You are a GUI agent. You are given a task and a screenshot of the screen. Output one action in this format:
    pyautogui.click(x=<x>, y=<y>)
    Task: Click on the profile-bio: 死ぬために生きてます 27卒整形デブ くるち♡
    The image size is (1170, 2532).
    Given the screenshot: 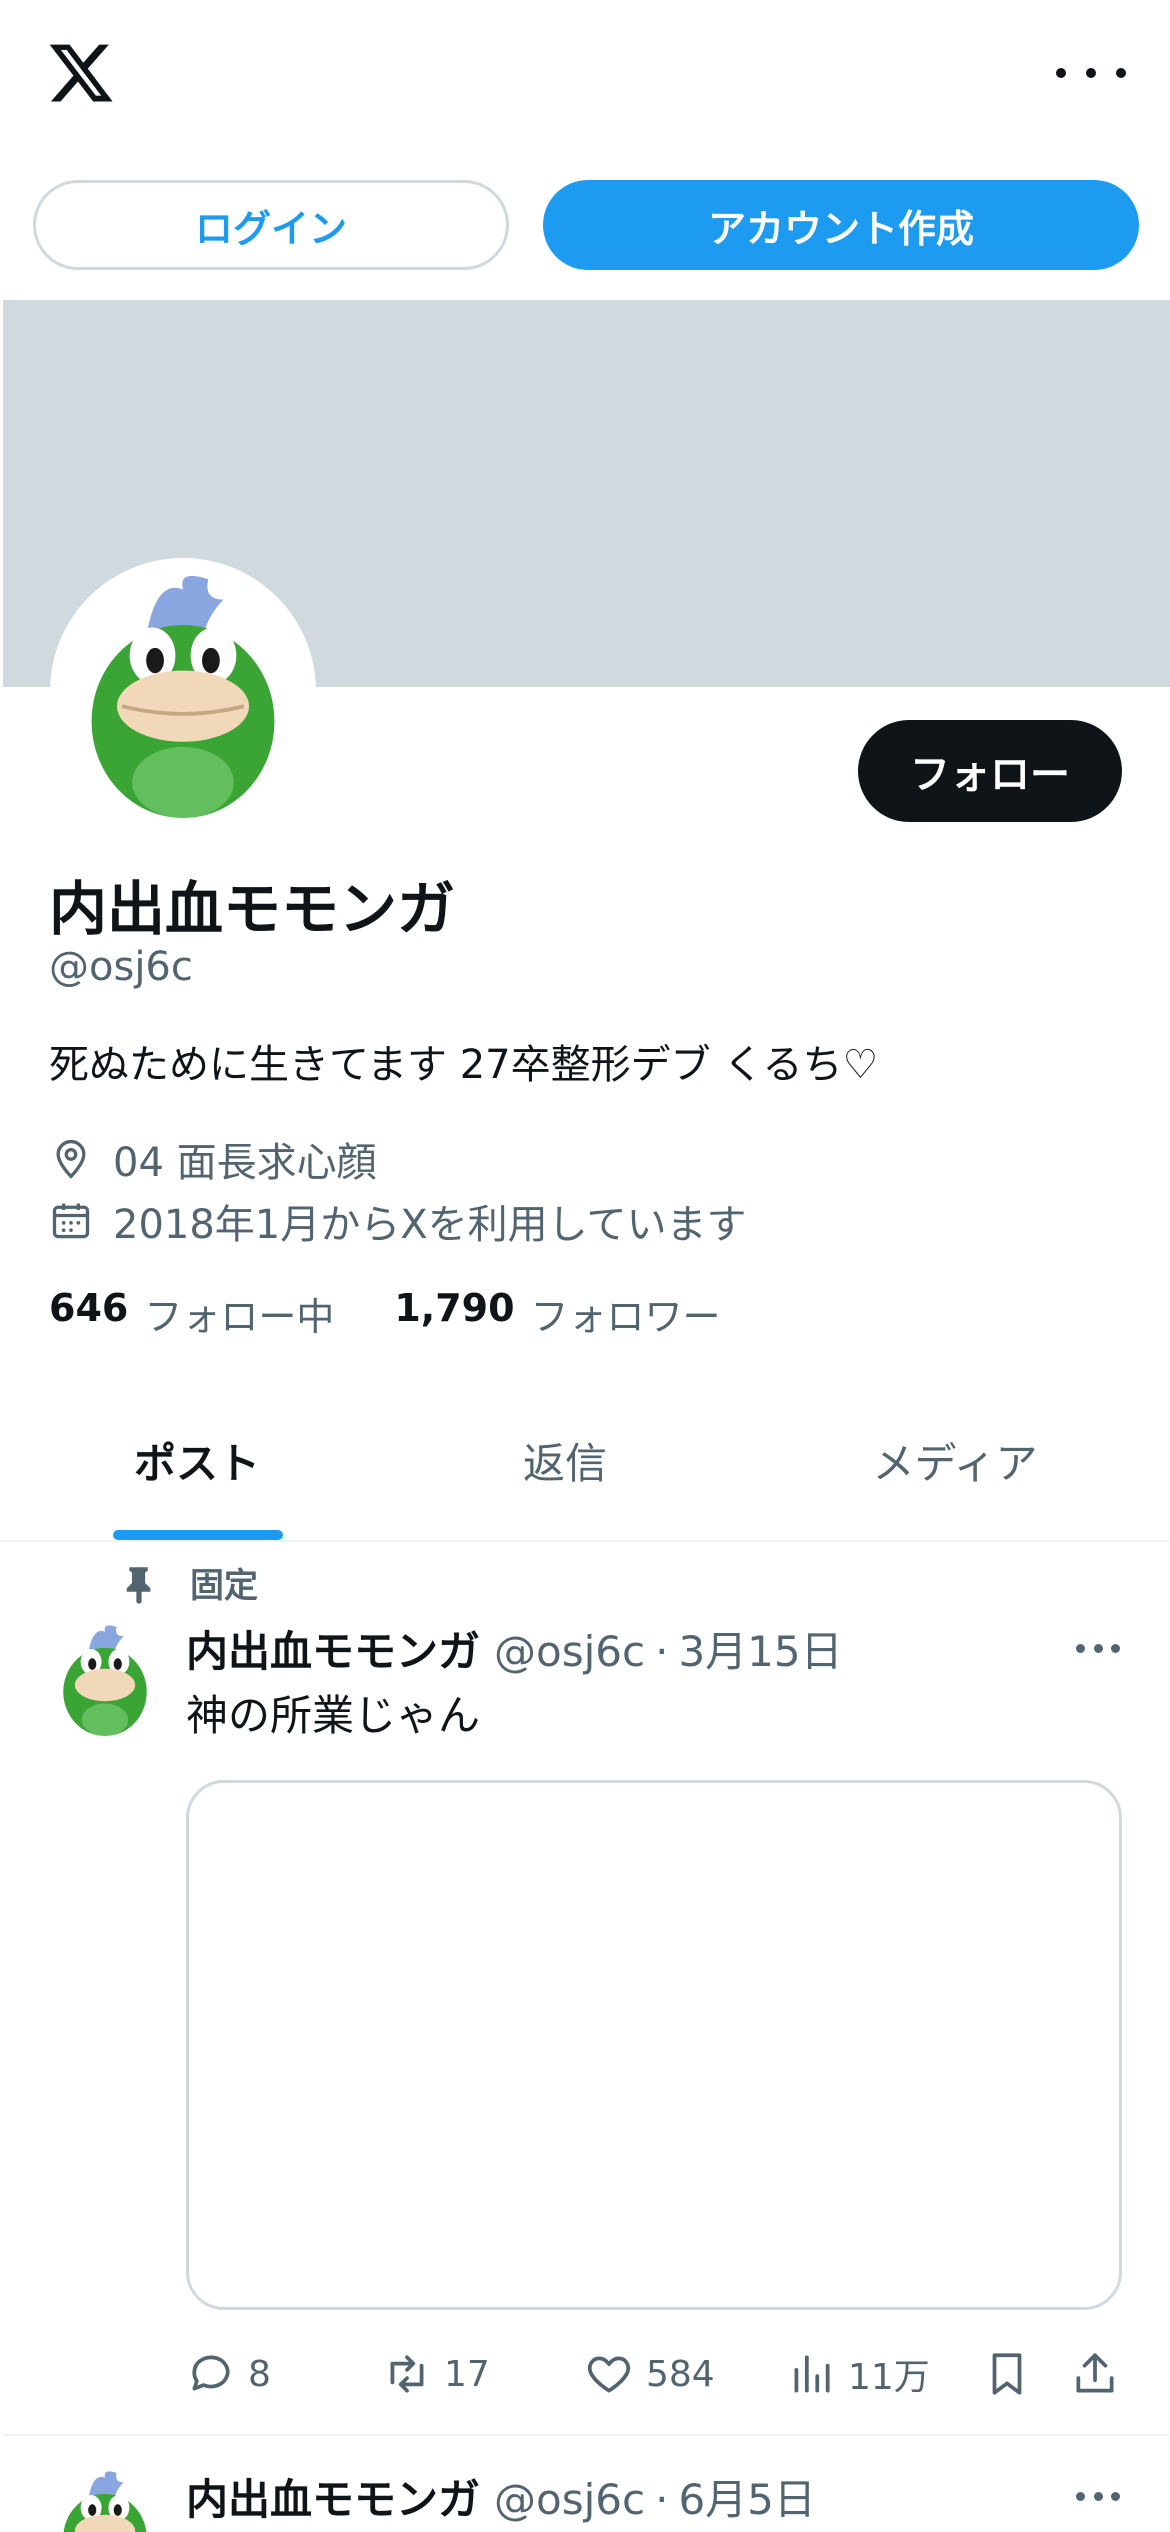 What is the action you would take?
    pyautogui.click(x=464, y=1065)
    